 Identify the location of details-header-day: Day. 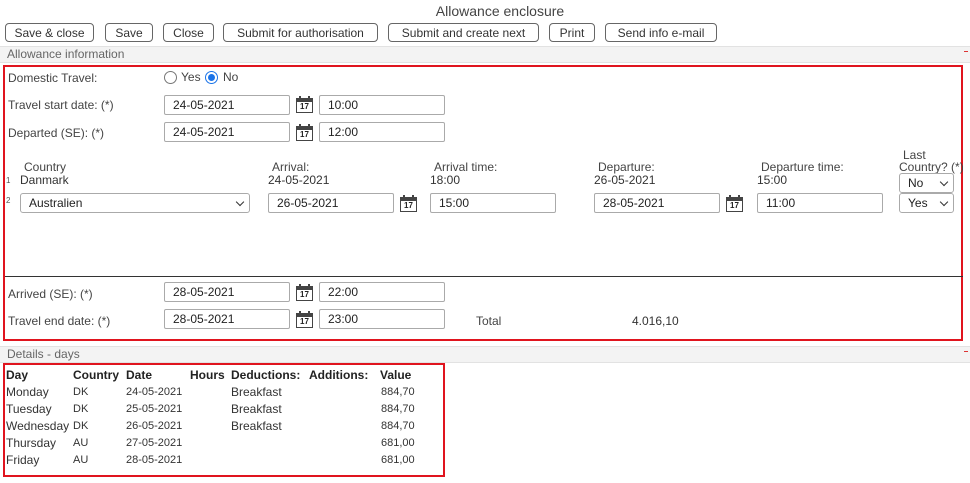
(17, 375).